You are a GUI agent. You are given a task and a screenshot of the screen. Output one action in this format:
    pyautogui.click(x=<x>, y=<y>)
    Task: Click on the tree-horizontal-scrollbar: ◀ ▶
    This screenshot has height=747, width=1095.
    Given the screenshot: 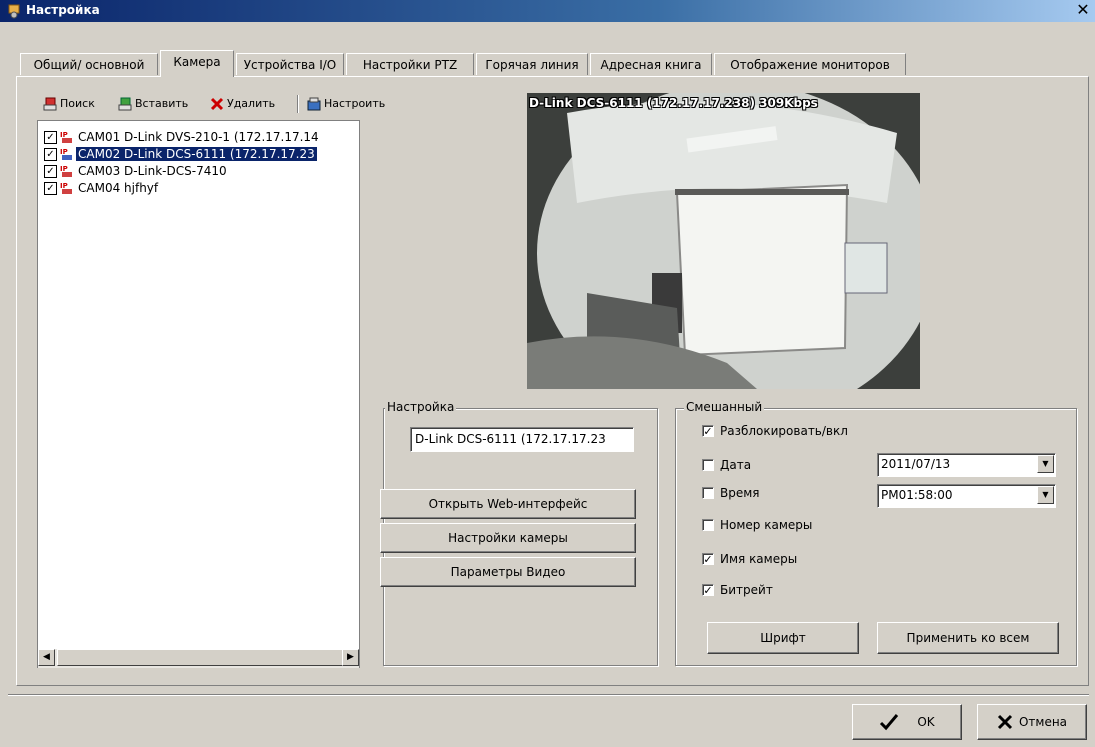 What is the action you would take?
    pyautogui.click(x=198, y=658)
    